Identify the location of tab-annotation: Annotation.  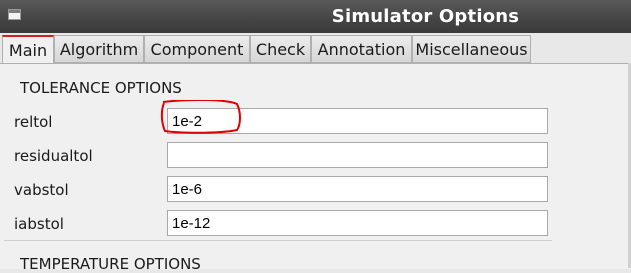
(361, 49).